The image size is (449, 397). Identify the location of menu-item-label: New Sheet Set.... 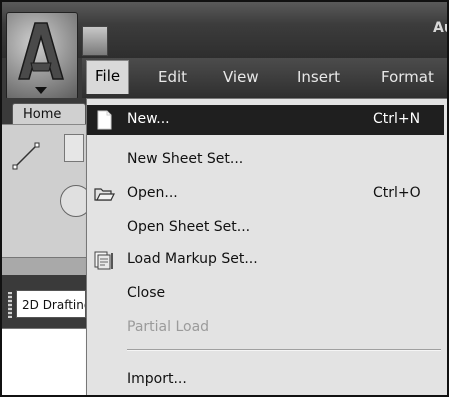
(185, 159).